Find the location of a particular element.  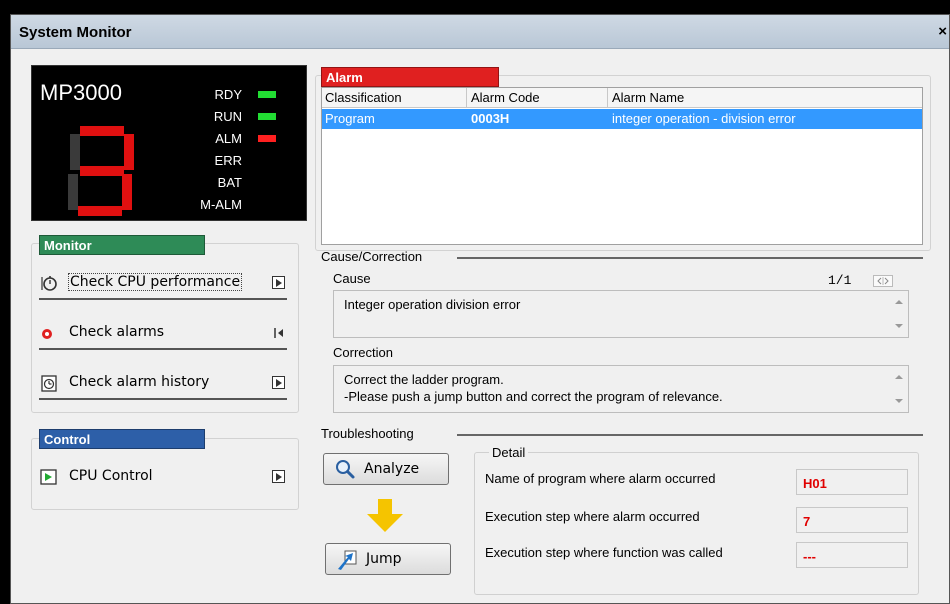

monitor-group-title: Monitor is located at coordinates (122, 245).